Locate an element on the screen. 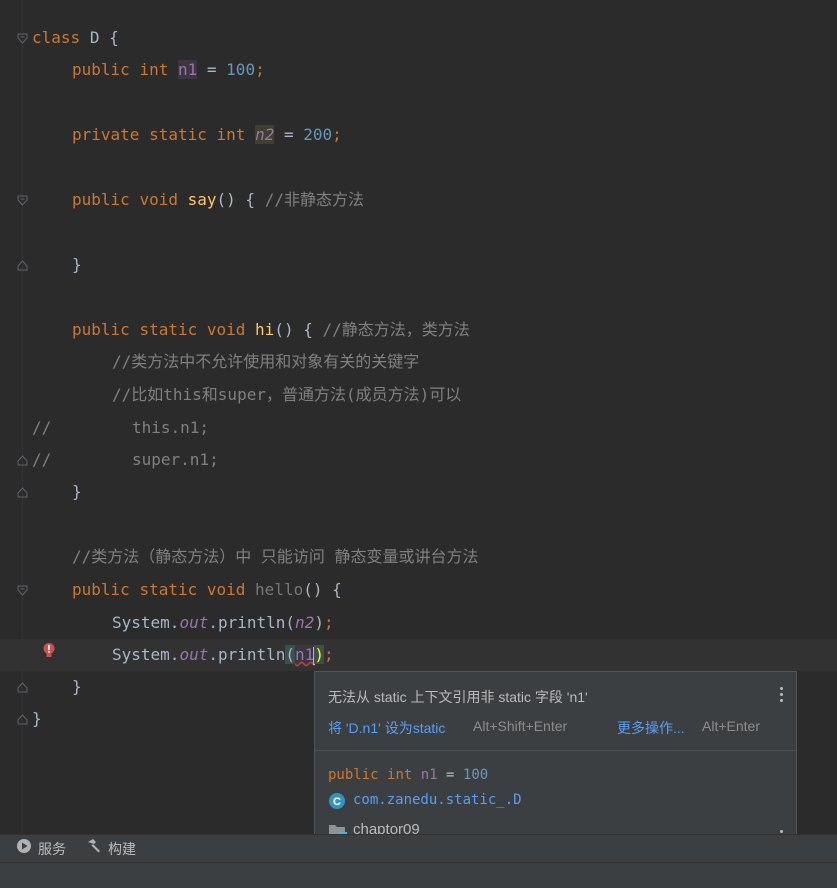 This screenshot has width=837, height=888. field-n2: n2 is located at coordinates (265, 134).